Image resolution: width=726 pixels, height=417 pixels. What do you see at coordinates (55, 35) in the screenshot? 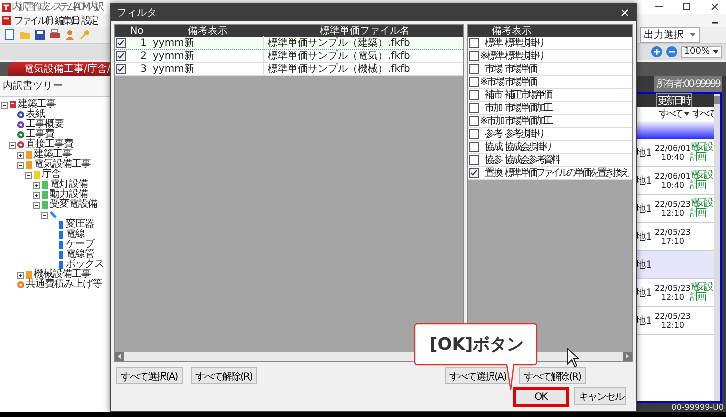
I see `print-icon` at bounding box center [55, 35].